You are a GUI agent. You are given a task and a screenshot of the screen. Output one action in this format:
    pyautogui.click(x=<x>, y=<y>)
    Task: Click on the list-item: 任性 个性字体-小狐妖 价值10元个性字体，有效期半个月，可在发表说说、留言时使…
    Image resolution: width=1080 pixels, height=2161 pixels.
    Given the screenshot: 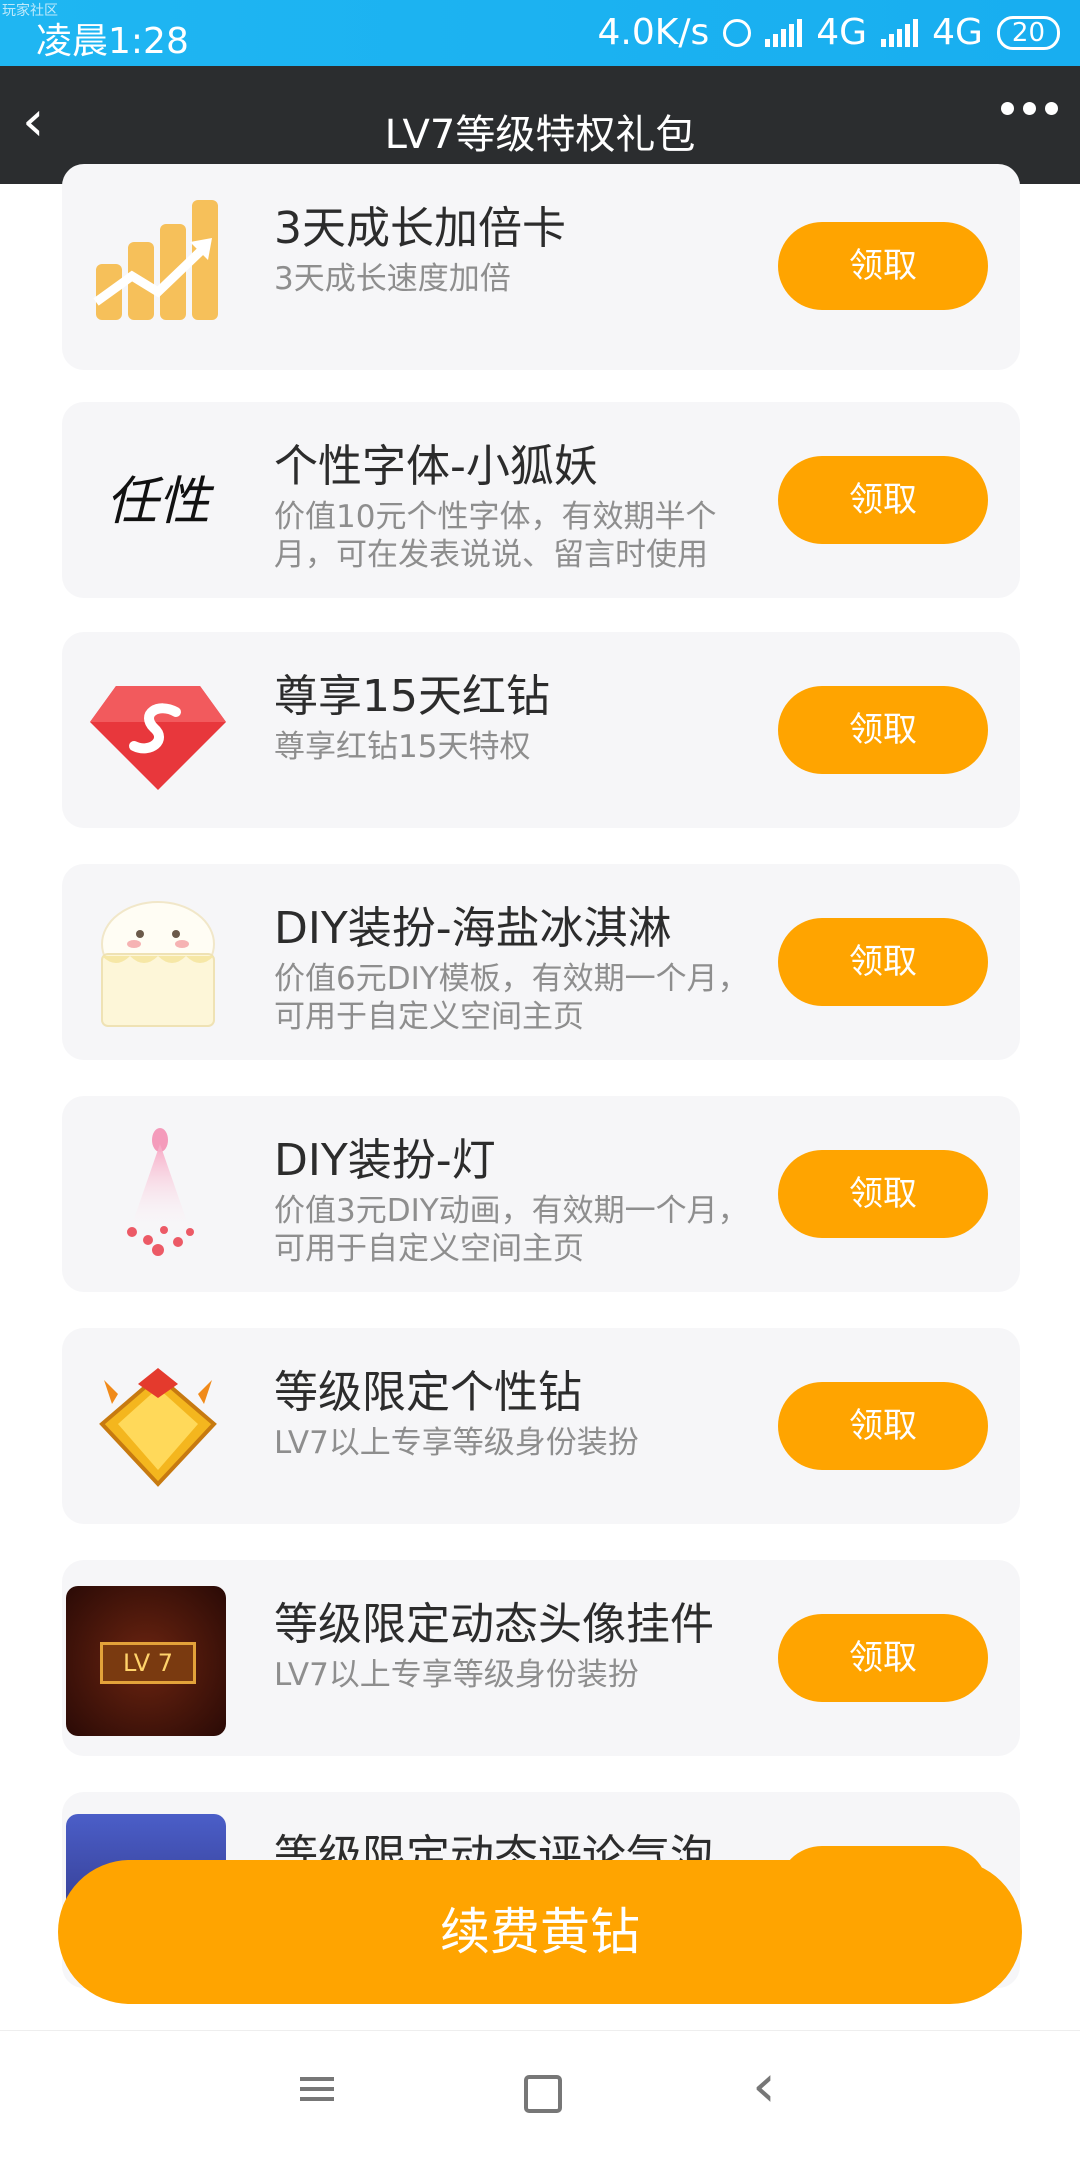 What is the action you would take?
    pyautogui.click(x=541, y=500)
    